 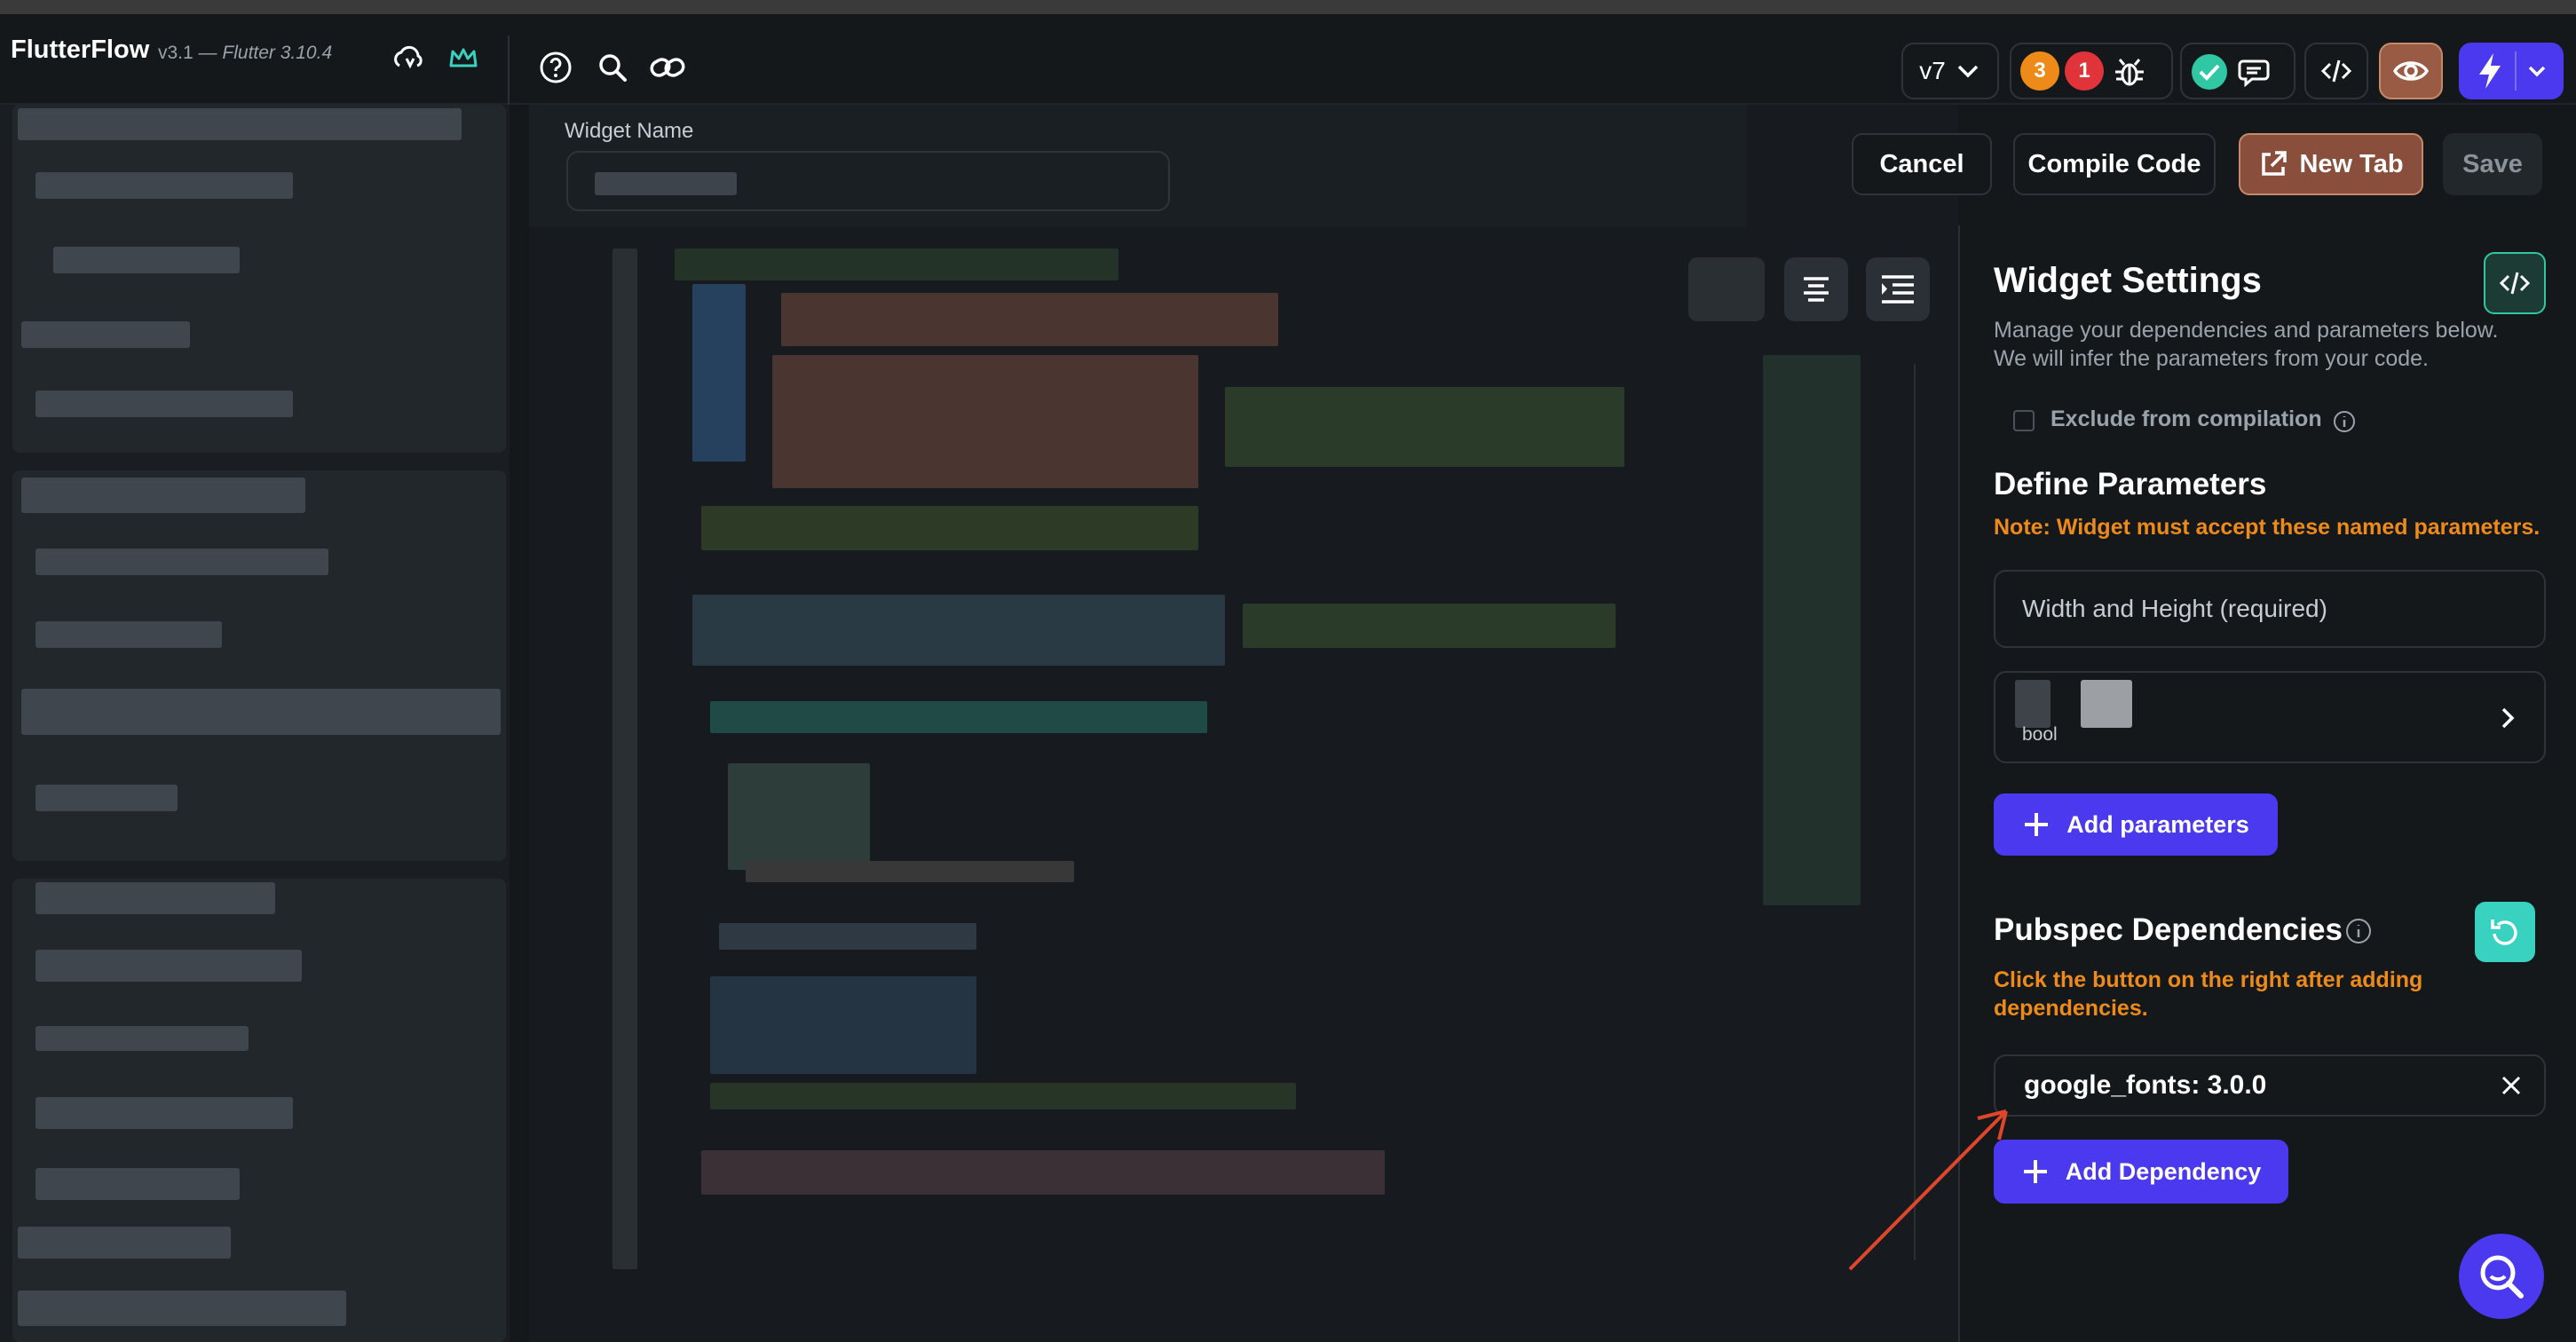 What do you see at coordinates (1928, 1190) in the screenshot?
I see `annotation-arrow` at bounding box center [1928, 1190].